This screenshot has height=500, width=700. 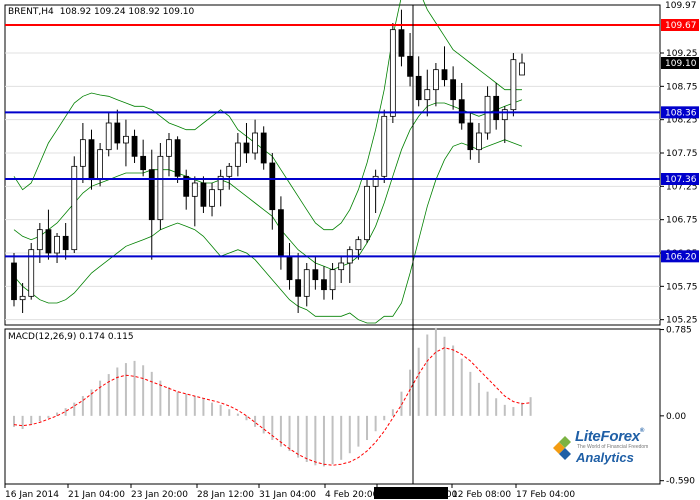 I want to click on time-tick-label: 12 Feb 08:00, so click(x=481, y=495).